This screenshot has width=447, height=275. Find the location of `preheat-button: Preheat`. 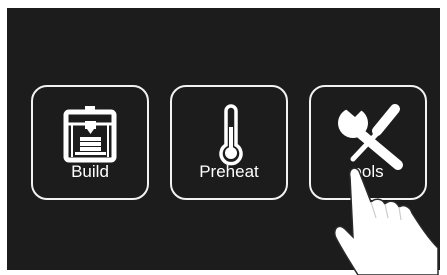

preheat-button: Preheat is located at coordinates (229, 142).